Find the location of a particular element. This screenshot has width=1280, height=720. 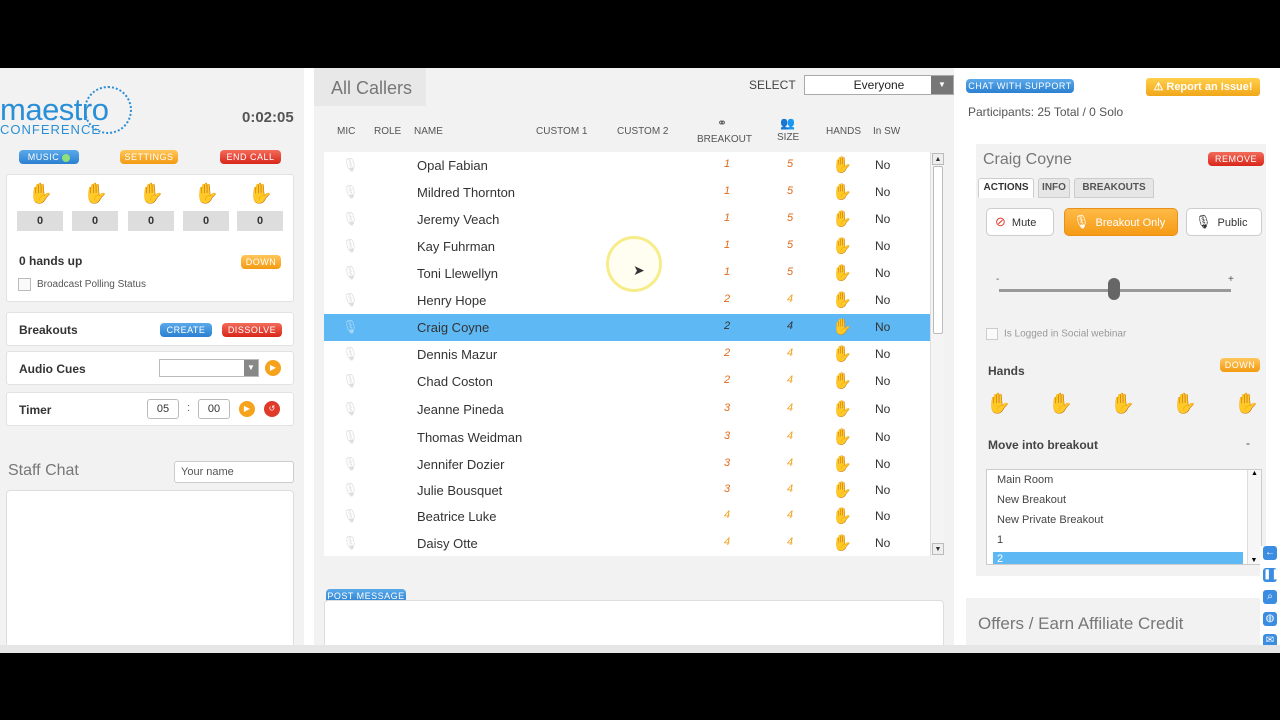

hand-slot-1: ✋ 0 is located at coordinates (40, 207).